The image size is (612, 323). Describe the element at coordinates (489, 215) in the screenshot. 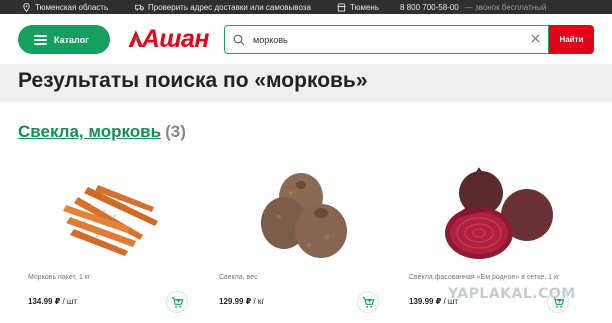

I see `product-image-packed-beets` at that location.